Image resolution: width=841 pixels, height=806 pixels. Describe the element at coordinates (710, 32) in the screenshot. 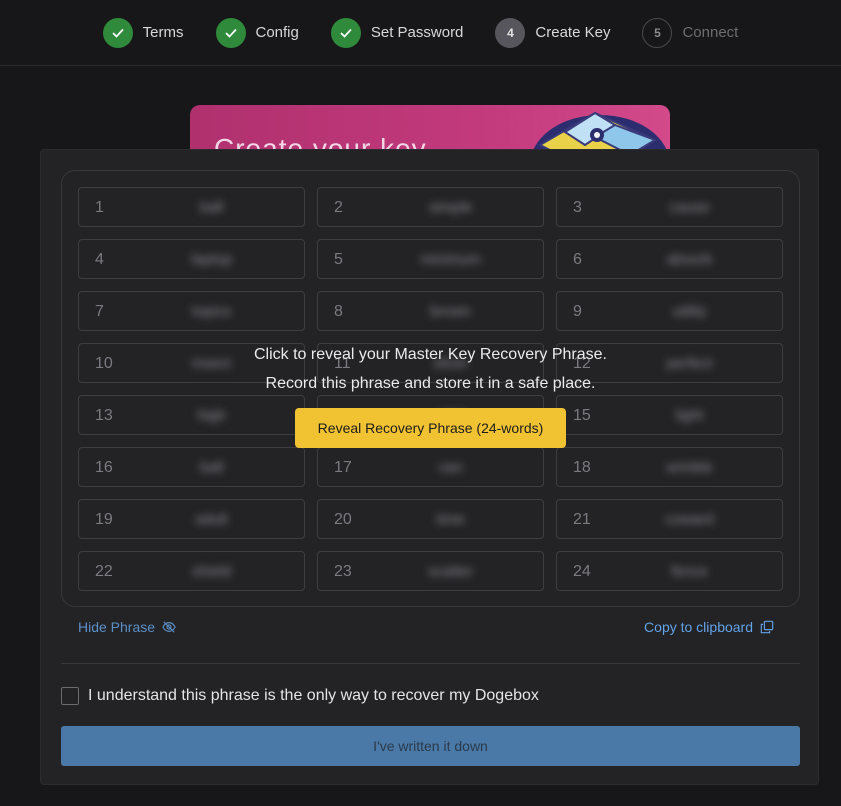

I see `step-label: Connect` at that location.